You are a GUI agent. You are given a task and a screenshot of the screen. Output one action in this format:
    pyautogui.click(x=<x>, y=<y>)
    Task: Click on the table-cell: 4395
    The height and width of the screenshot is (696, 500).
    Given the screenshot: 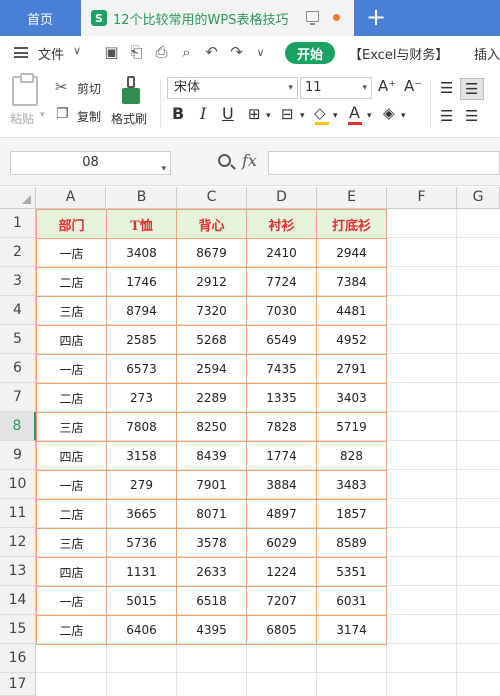 What is the action you would take?
    pyautogui.click(x=211, y=630)
    